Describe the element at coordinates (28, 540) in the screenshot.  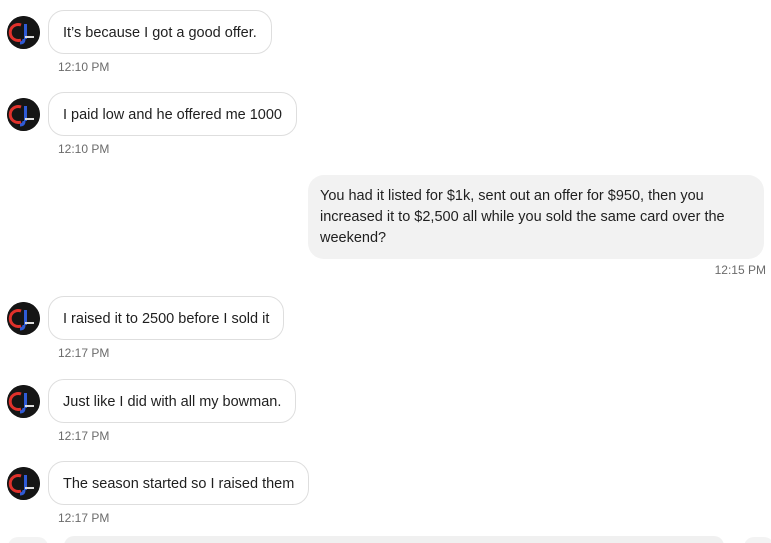
I see `composer-attach-button` at that location.